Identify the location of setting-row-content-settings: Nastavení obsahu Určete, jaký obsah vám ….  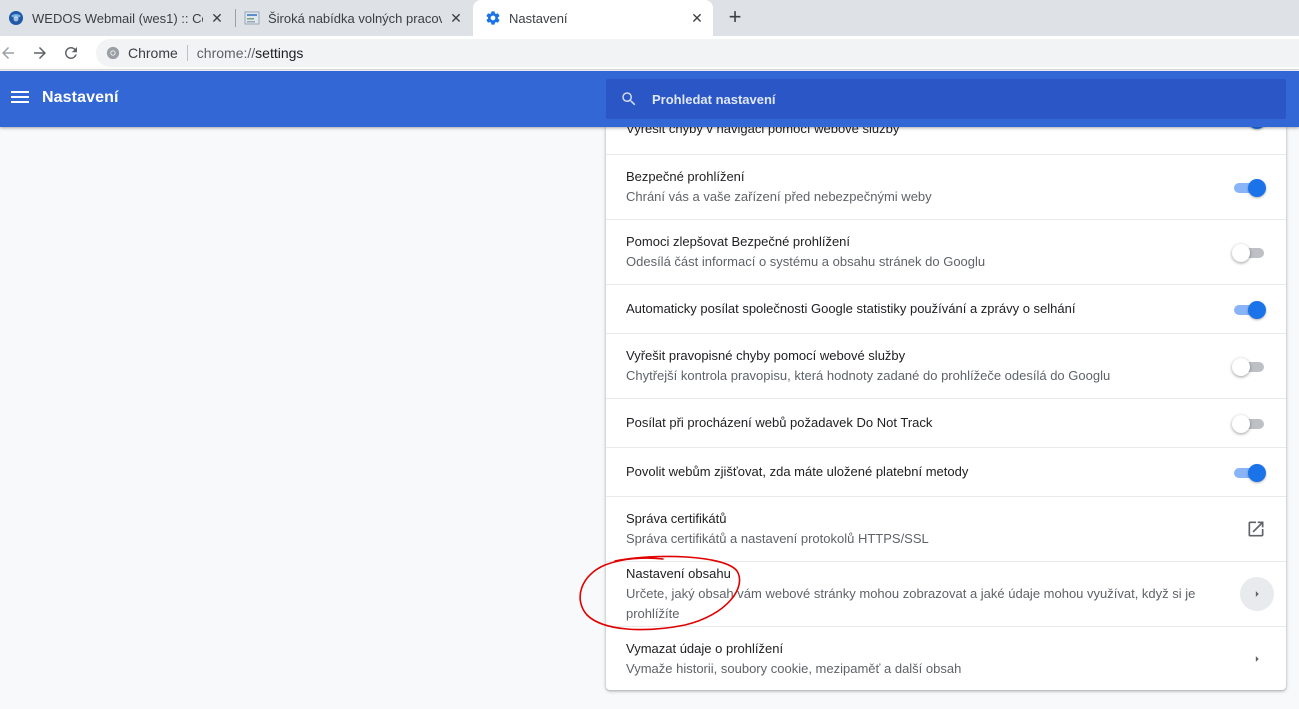
(946, 593).